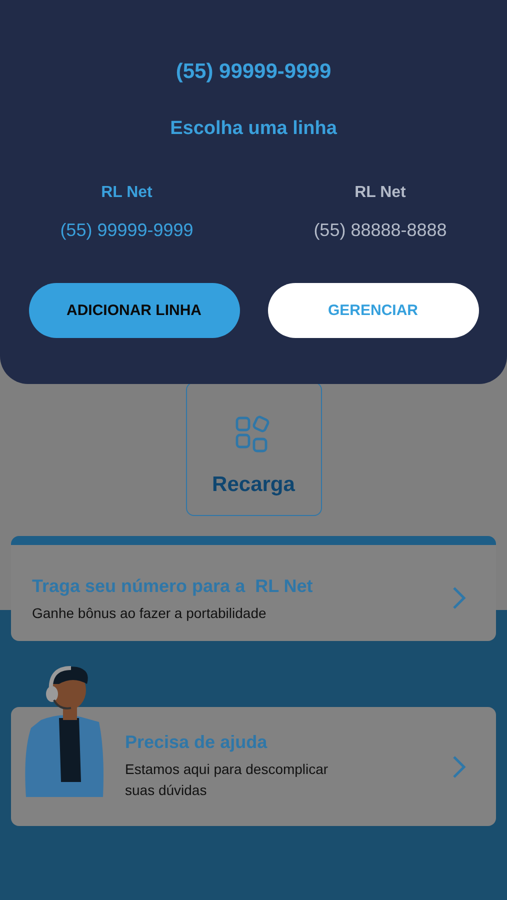  I want to click on current-phone: (55) 99999-9999, so click(254, 72).